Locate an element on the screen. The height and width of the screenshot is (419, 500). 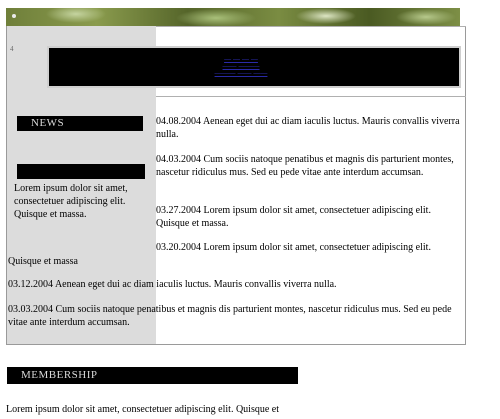
news-date: 03.27.2004 is located at coordinates (178, 210).